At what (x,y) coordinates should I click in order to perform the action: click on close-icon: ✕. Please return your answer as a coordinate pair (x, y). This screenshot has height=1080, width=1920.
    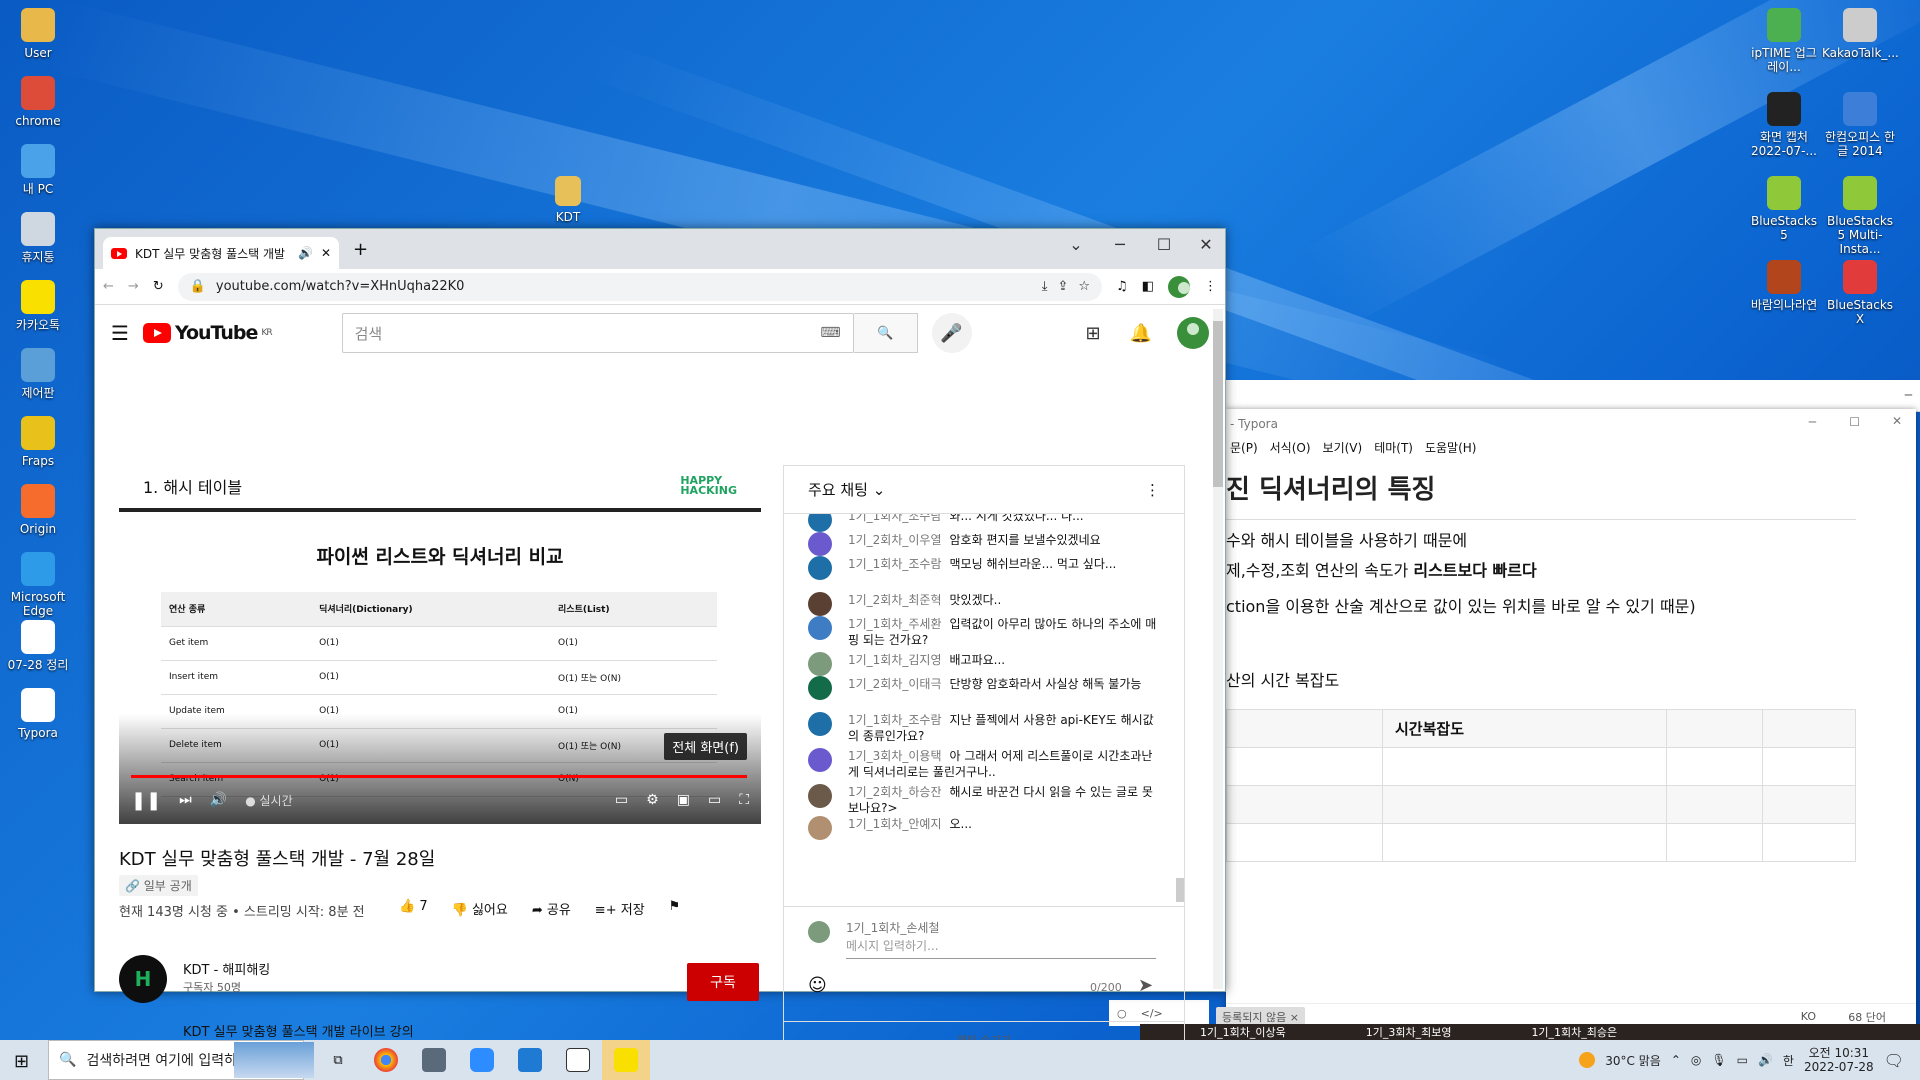
    Looking at the image, I should click on (1897, 421).